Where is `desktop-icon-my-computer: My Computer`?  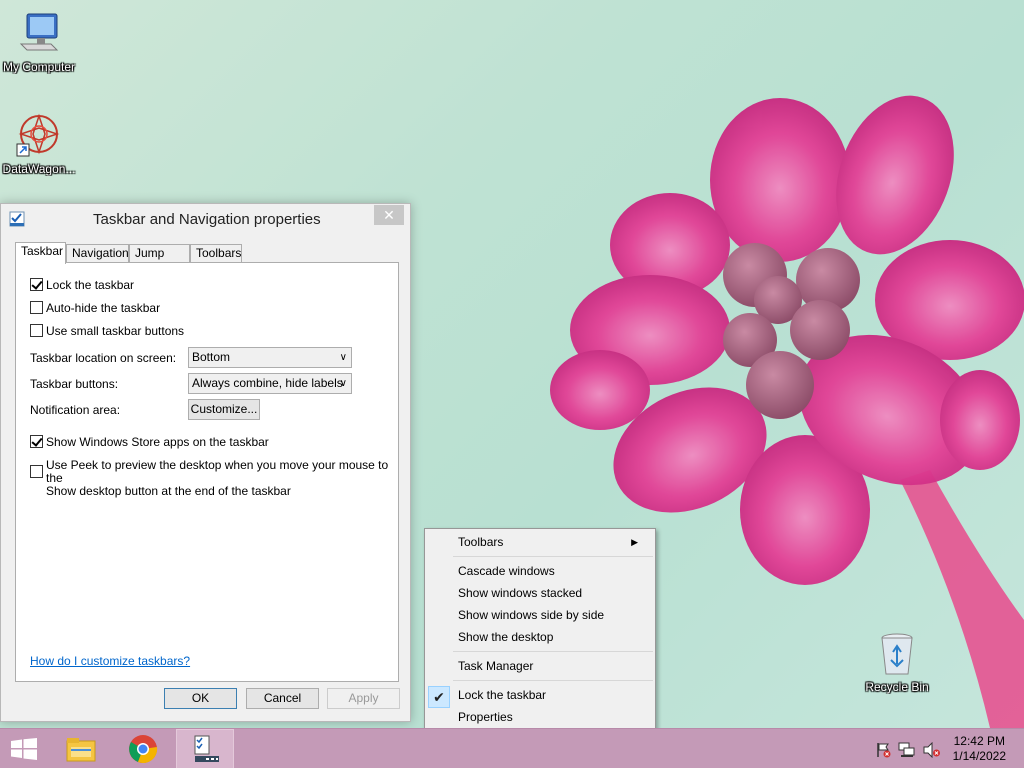 desktop-icon-my-computer: My Computer is located at coordinates (39, 42).